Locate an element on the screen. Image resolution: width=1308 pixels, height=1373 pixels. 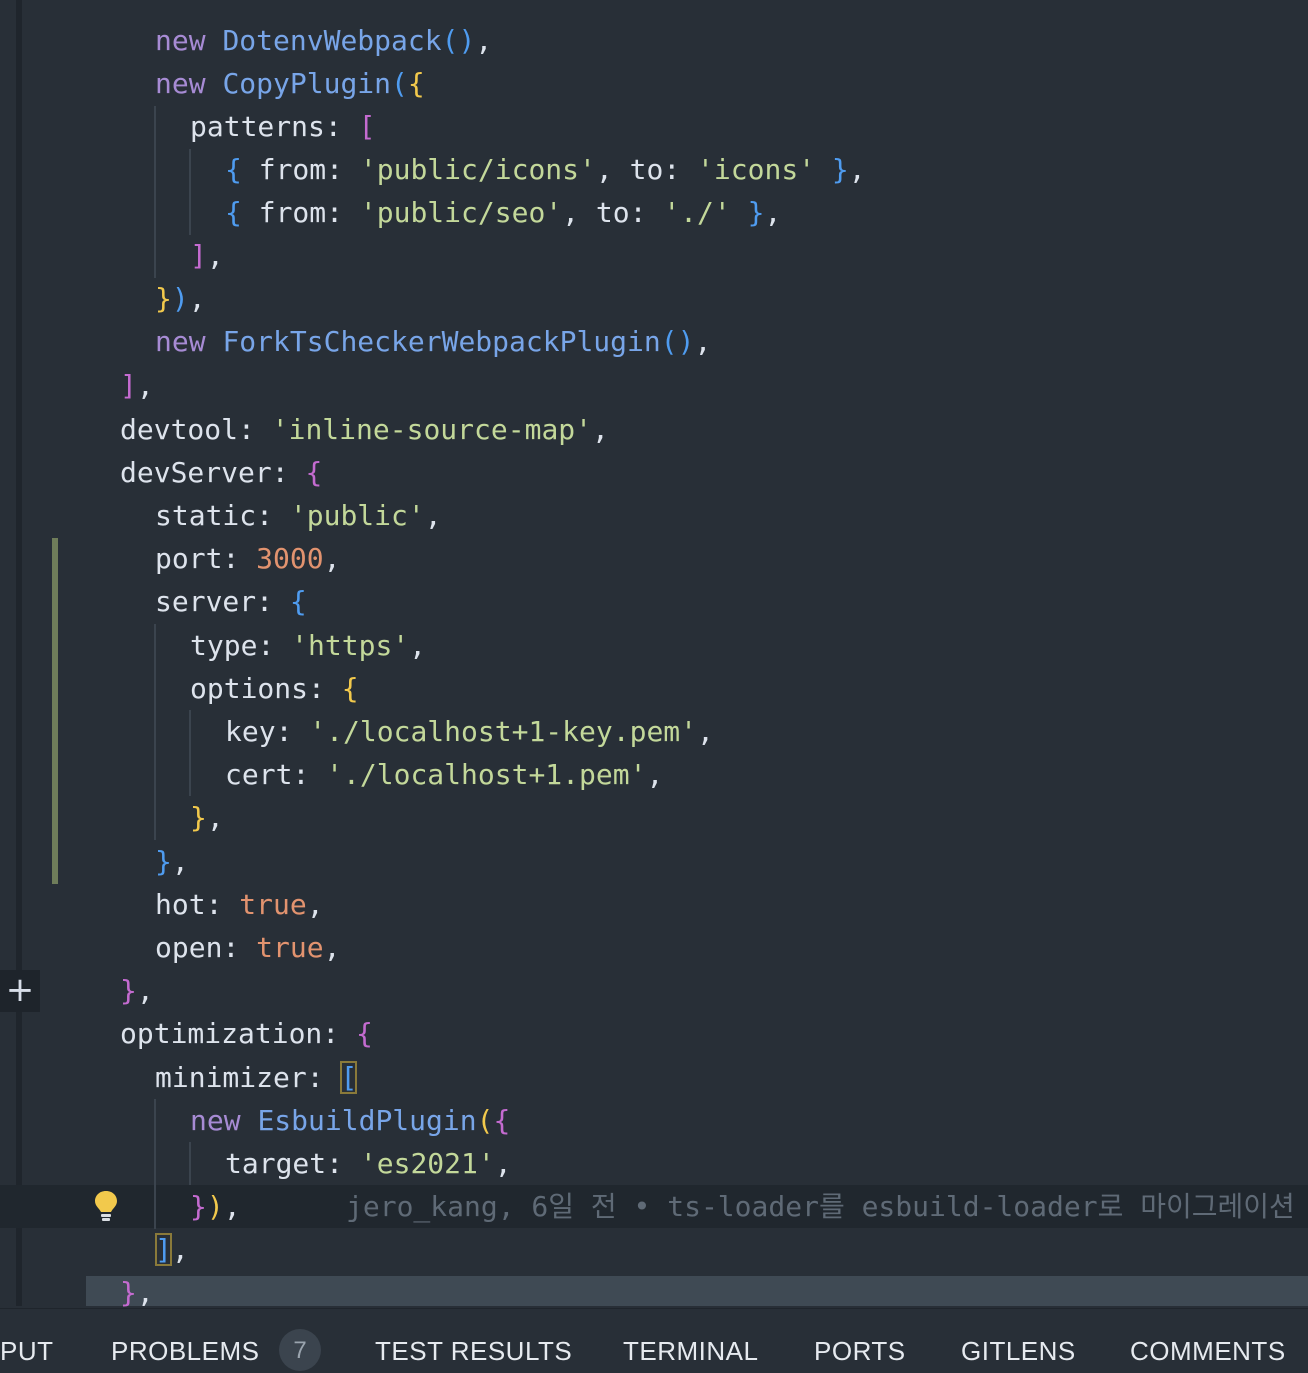
code-line-23: }, is located at coordinates (137, 990).